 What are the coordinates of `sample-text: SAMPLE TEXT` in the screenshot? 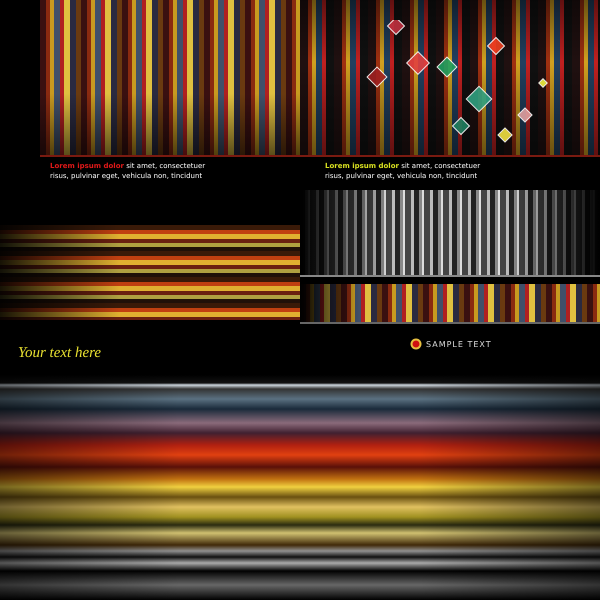 It's located at (459, 344).